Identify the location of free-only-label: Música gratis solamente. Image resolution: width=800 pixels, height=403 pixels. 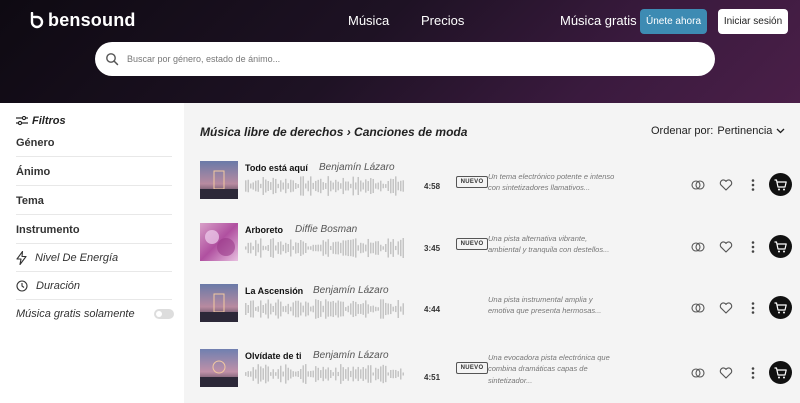
(75, 314).